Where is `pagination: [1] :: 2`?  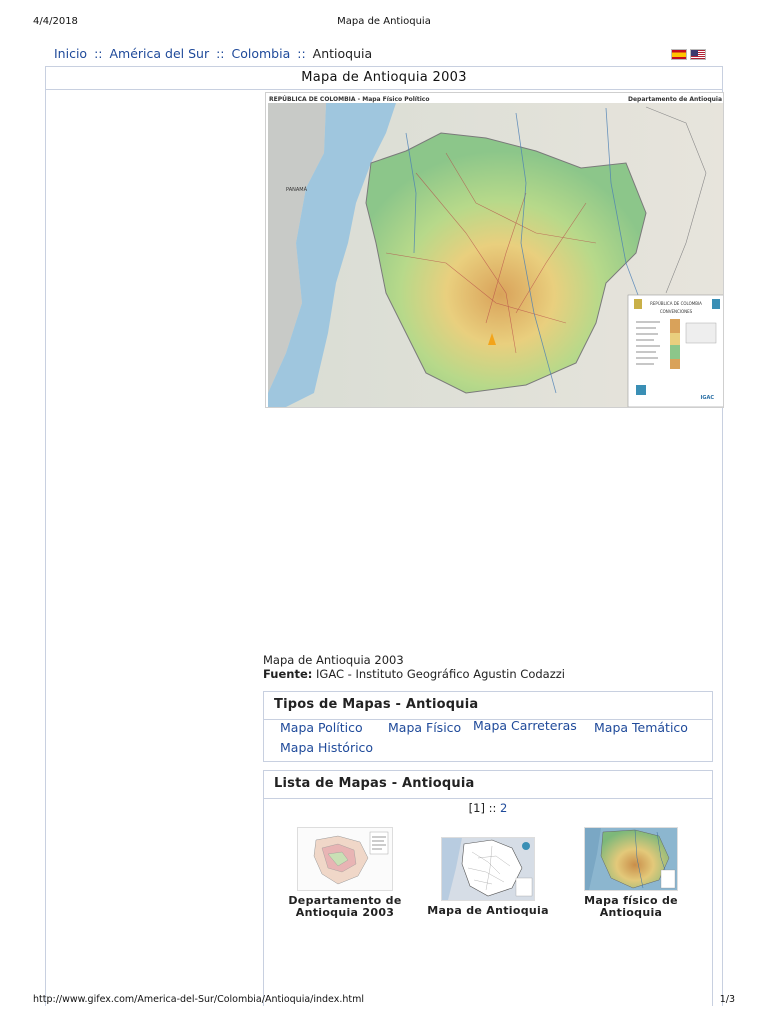 pagination: [1] :: 2 is located at coordinates (488, 808).